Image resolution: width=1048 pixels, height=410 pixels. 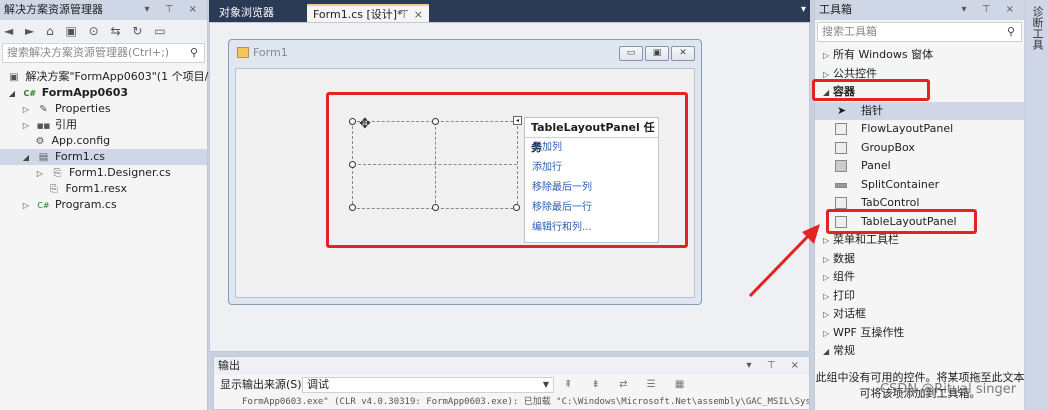 What do you see at coordinates (43, 157) in the screenshot?
I see `form-file-icon: ▤` at bounding box center [43, 157].